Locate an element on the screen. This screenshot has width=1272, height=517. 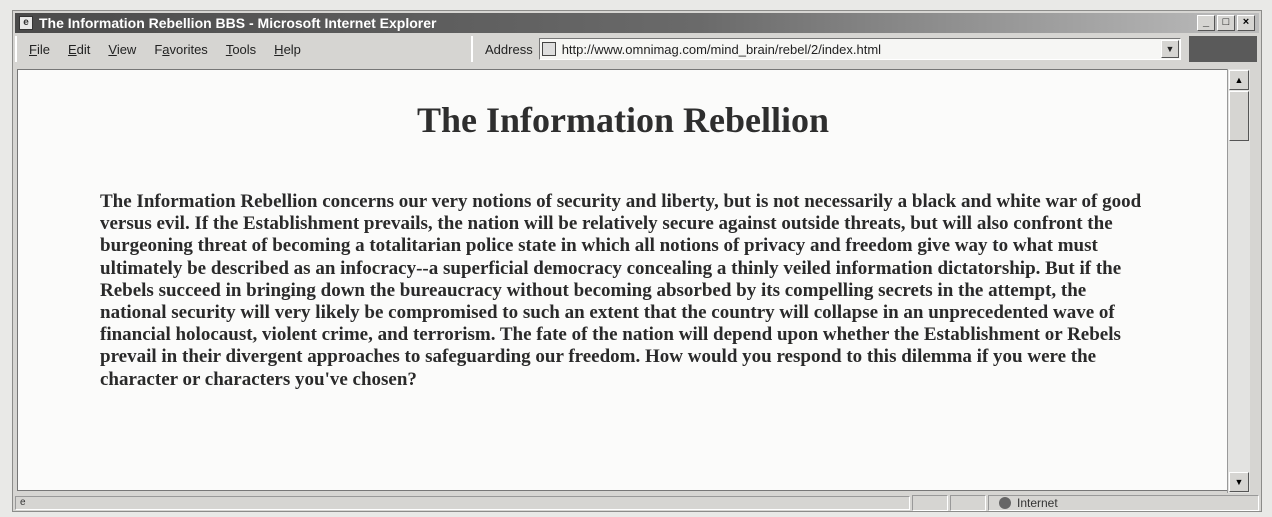
close-button: × is located at coordinates (1246, 23).